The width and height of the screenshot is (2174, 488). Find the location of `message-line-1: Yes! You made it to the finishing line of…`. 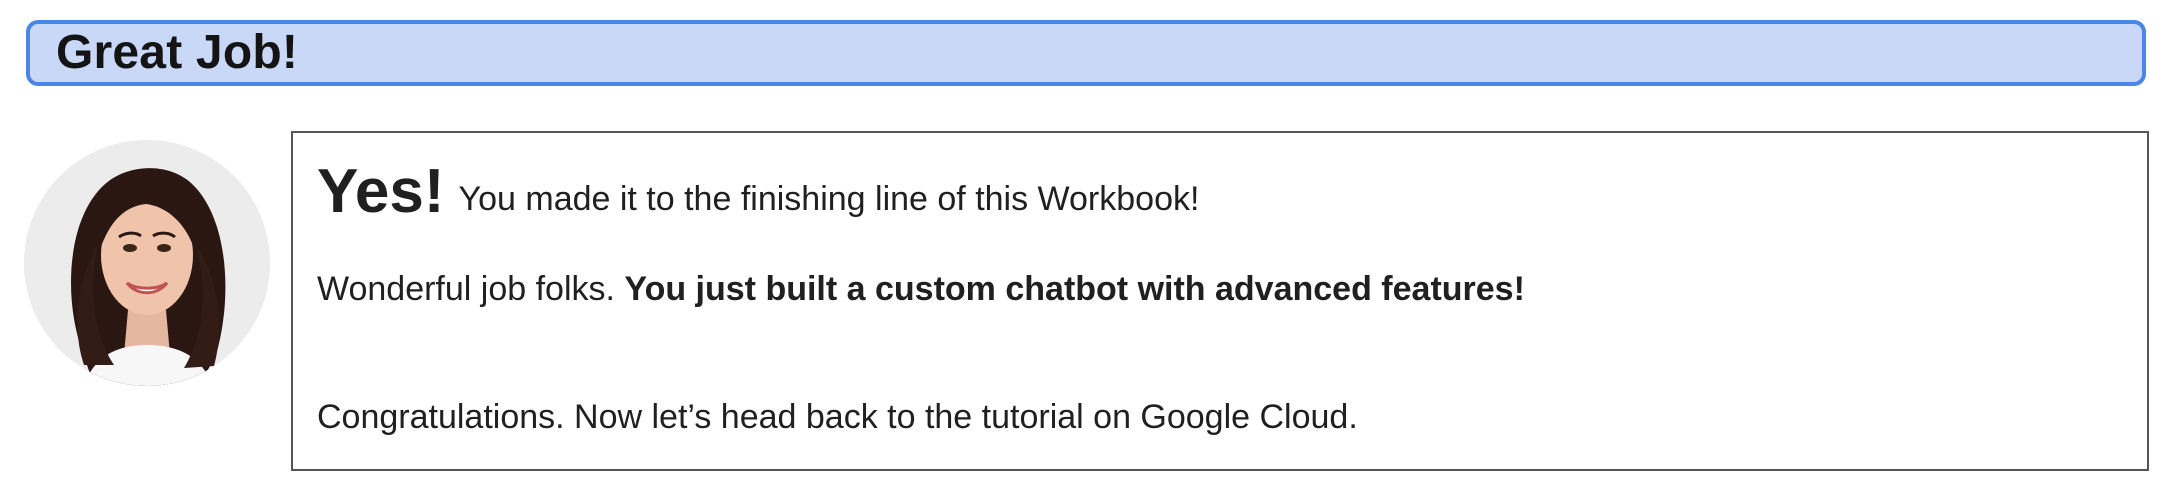

message-line-1: Yes! You made it to the finishing line of… is located at coordinates (758, 192).